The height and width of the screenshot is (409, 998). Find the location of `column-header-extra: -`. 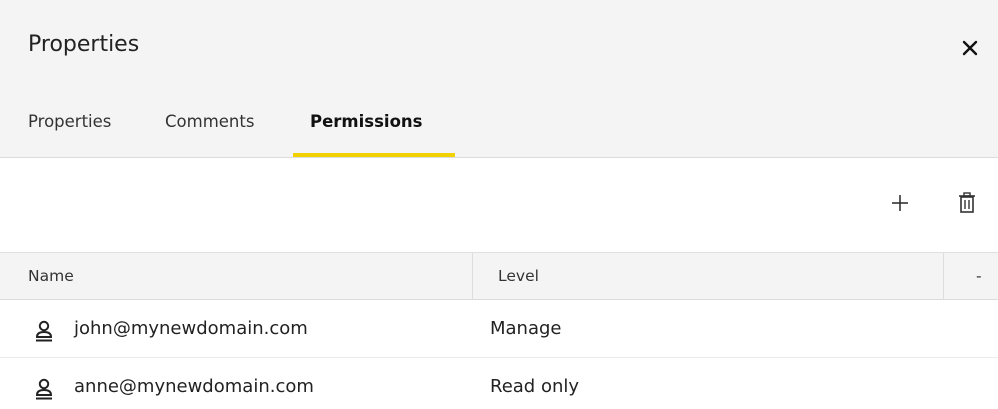

column-header-extra: - is located at coordinates (963, 276).